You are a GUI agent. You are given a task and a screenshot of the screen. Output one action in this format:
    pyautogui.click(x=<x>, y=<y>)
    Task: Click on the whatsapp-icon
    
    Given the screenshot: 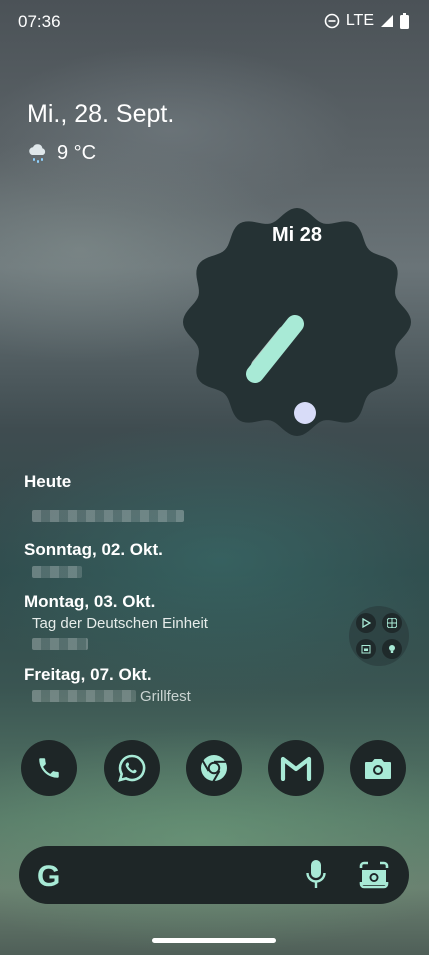 What is the action you would take?
    pyautogui.click(x=132, y=768)
    